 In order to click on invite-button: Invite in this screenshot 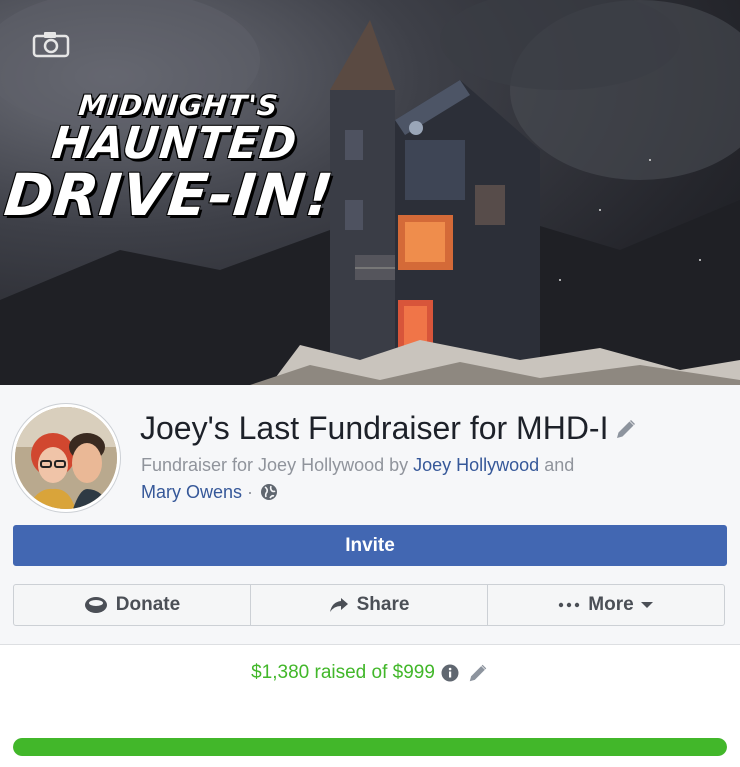, I will do `click(370, 545)`.